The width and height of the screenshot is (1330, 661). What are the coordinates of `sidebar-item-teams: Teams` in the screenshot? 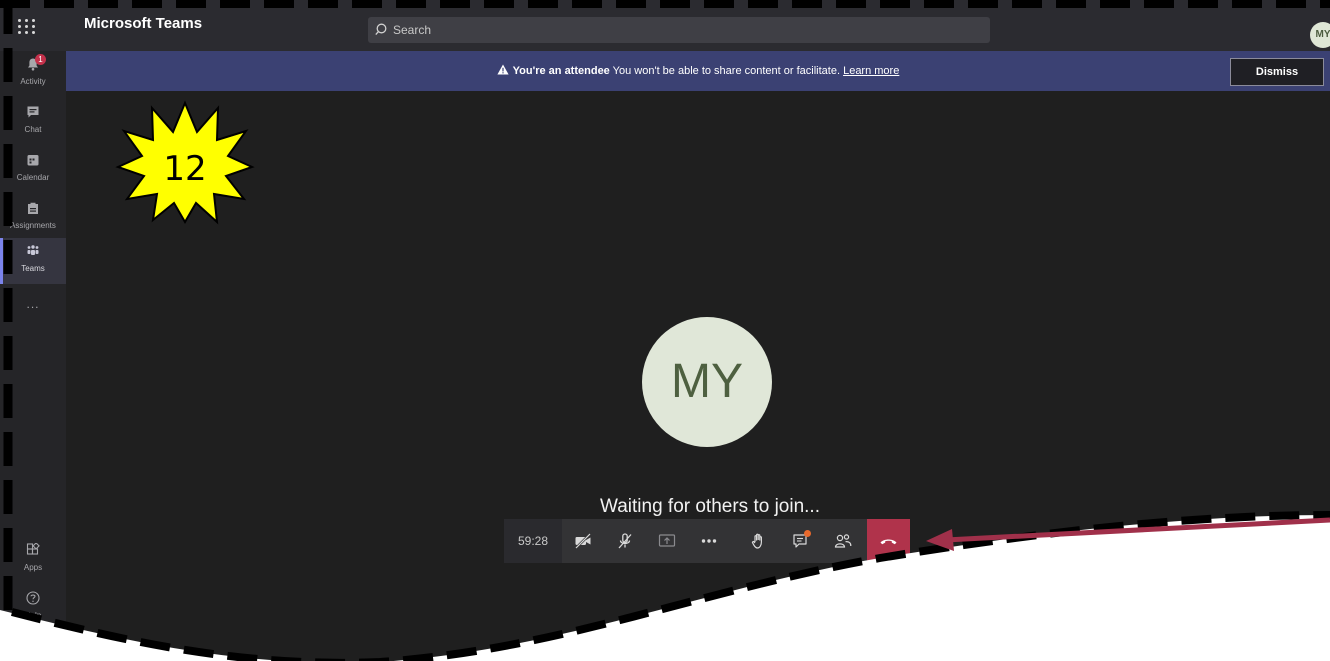 It's located at (33, 261).